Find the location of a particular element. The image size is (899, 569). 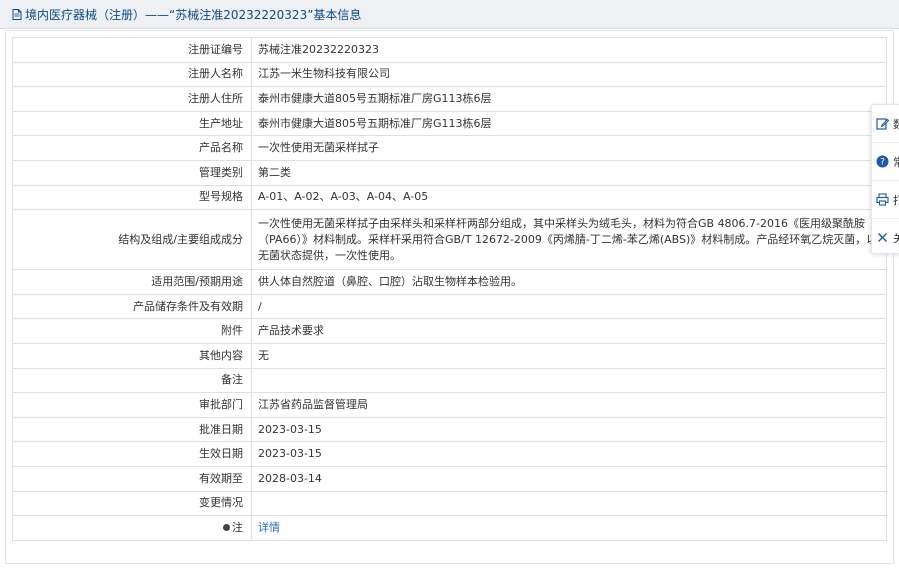

sidebar-item-print: 打 is located at coordinates (885, 200).